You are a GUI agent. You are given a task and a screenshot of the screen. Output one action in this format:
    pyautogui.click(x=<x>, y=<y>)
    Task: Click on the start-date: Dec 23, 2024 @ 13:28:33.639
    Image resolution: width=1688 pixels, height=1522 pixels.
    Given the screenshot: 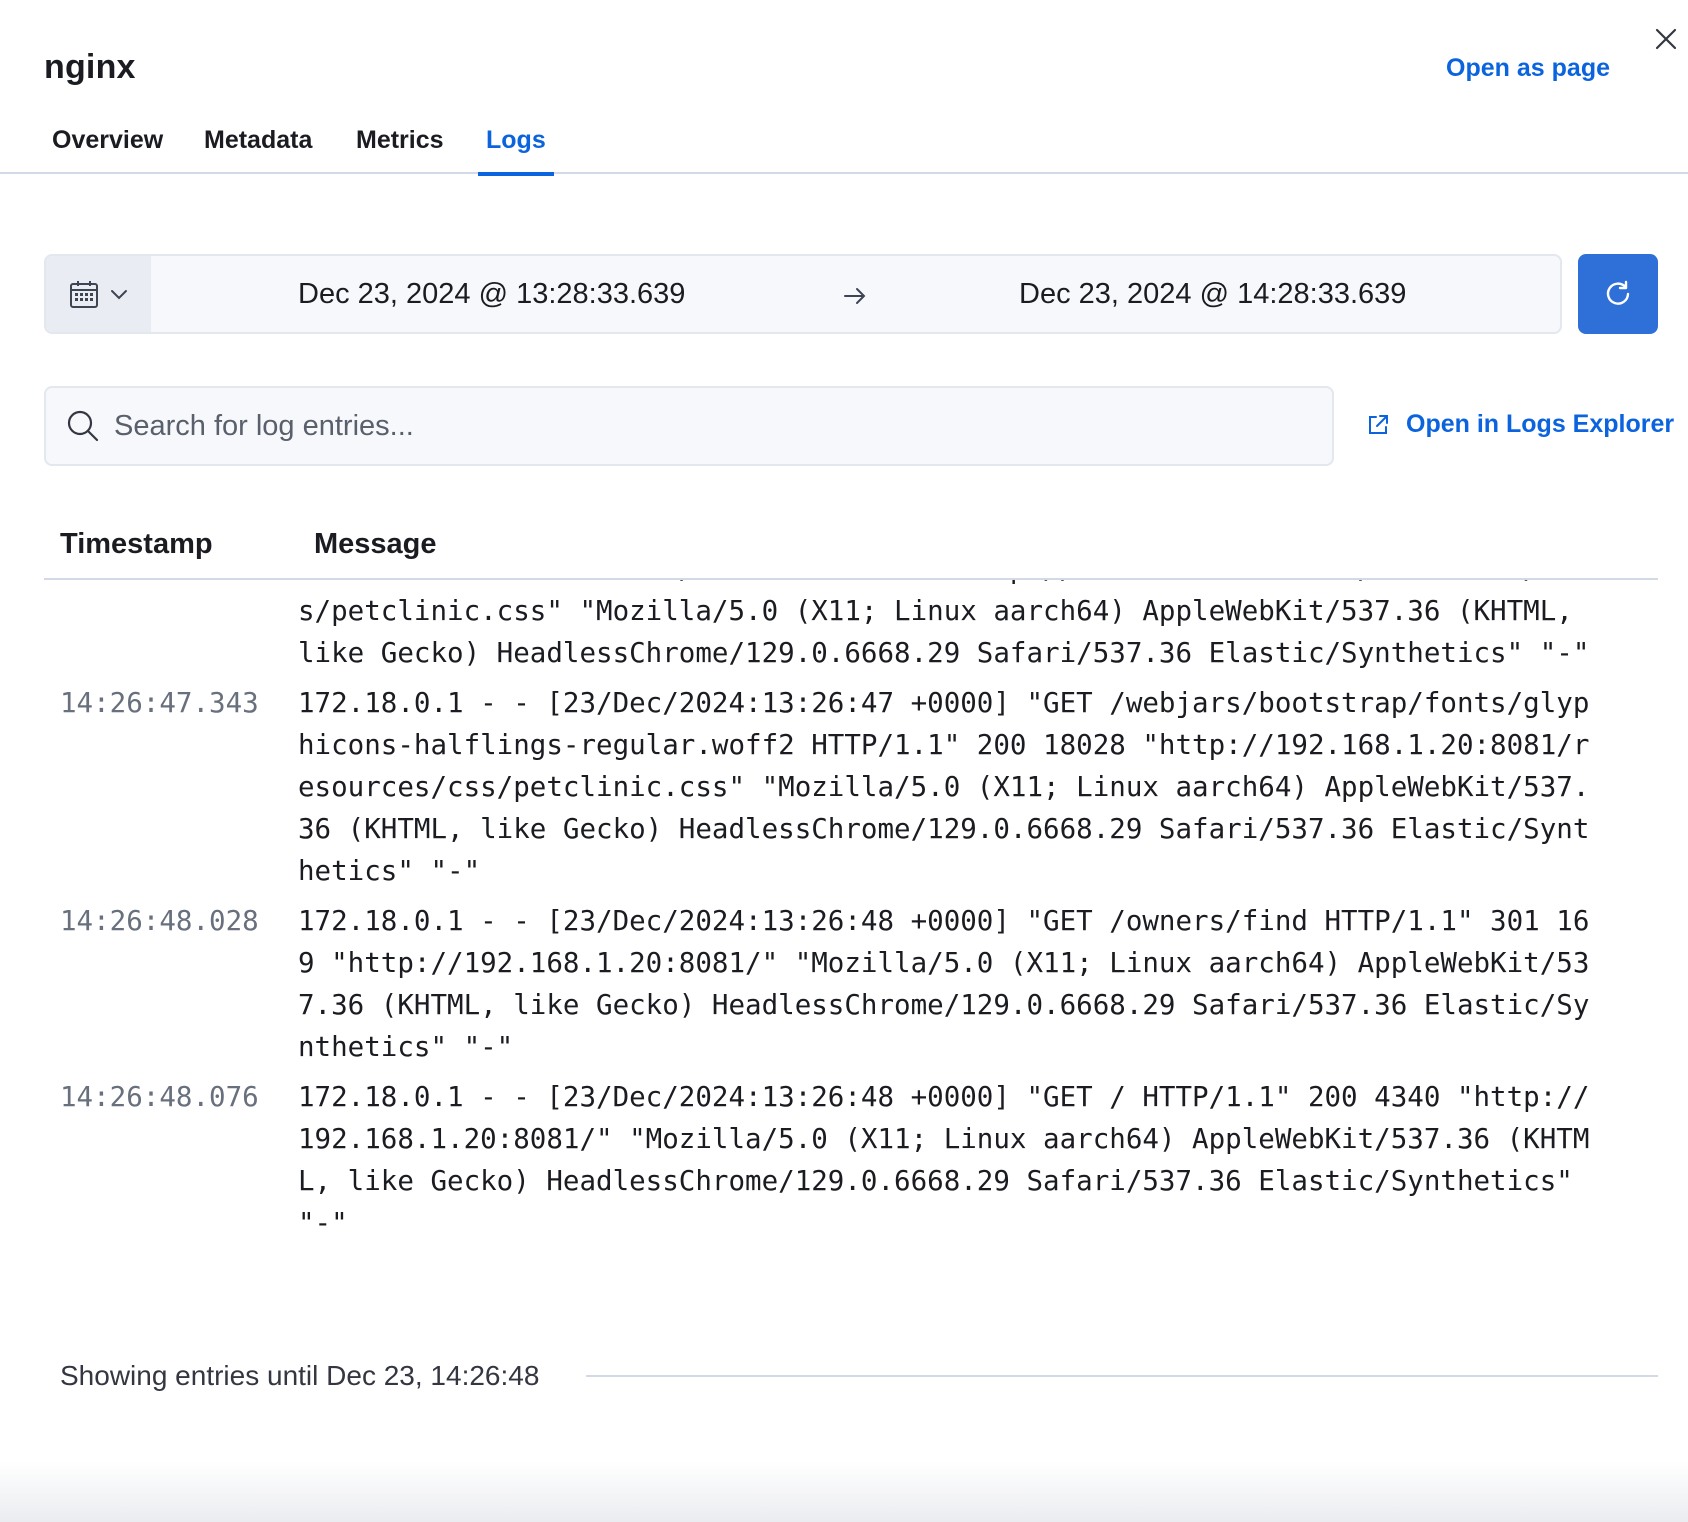 What is the action you would take?
    pyautogui.click(x=491, y=294)
    